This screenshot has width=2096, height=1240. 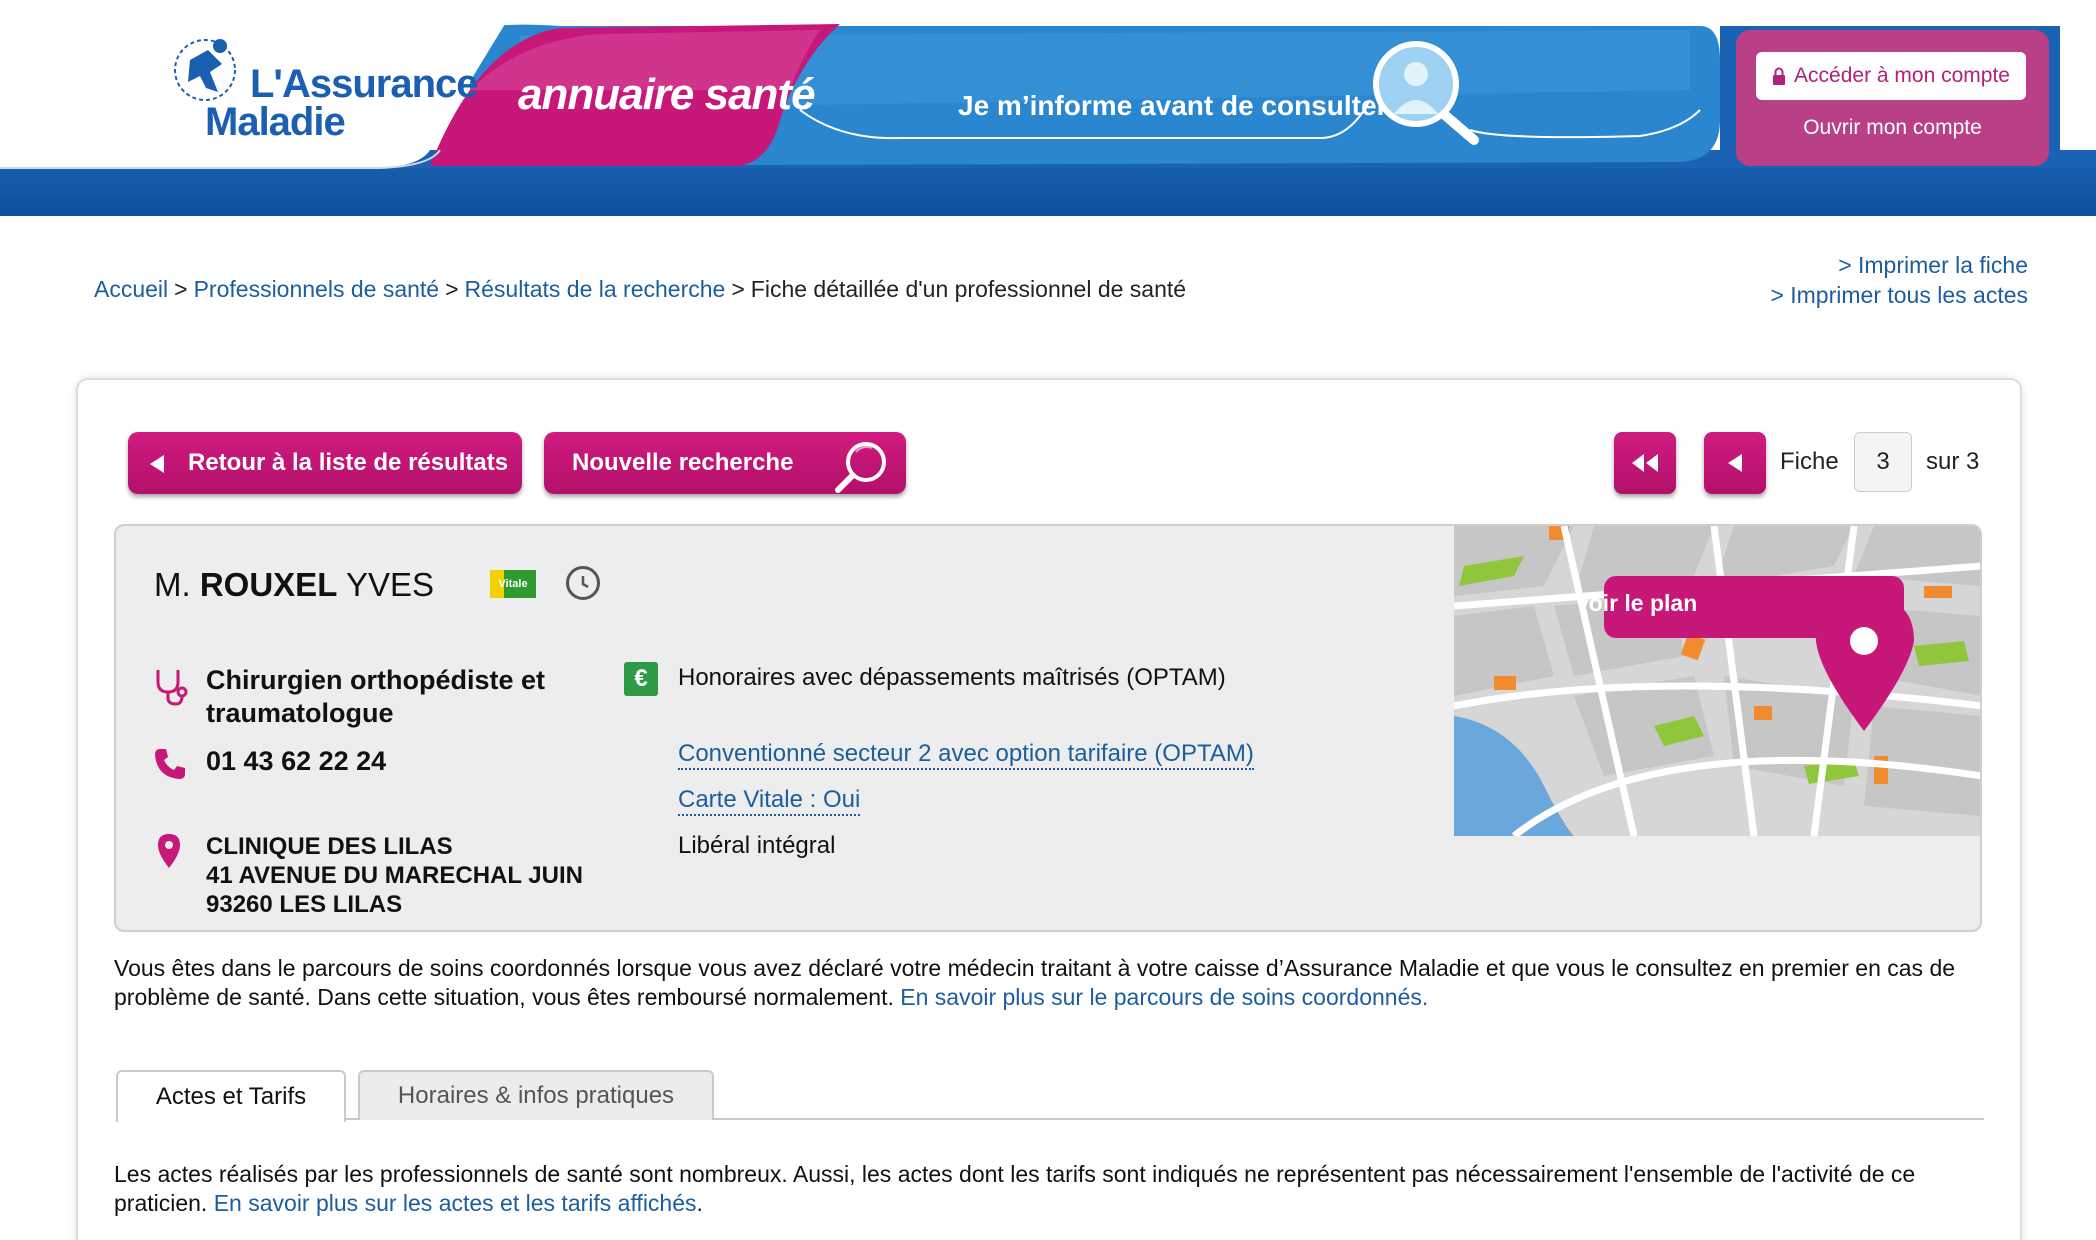 I want to click on lock-icon, so click(x=1779, y=76).